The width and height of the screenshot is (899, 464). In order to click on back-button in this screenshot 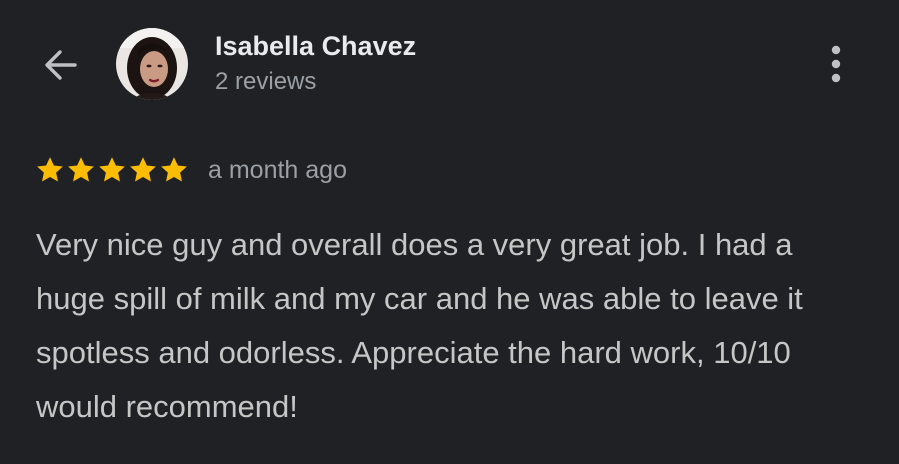, I will do `click(61, 65)`.